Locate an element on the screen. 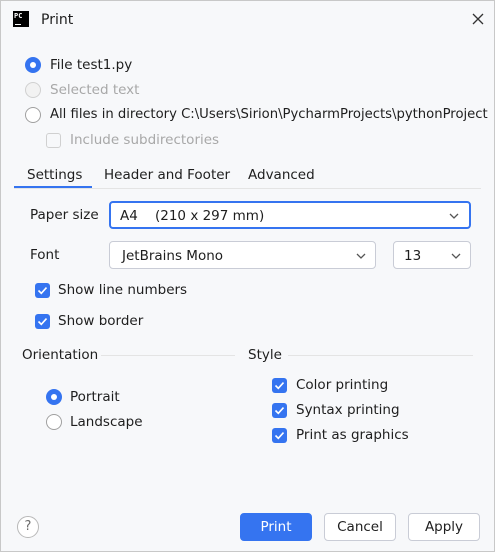 The height and width of the screenshot is (552, 495). help-icon: ? is located at coordinates (28, 527).